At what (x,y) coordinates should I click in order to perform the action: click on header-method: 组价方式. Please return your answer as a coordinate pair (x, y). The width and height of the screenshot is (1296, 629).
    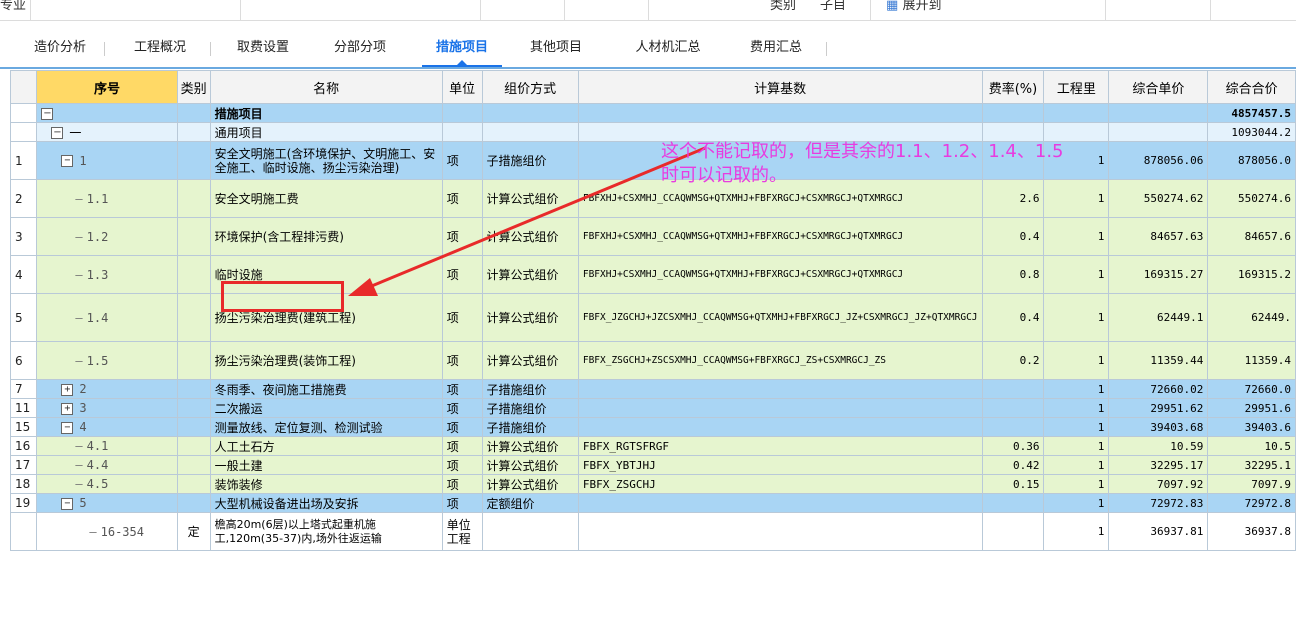
    Looking at the image, I should click on (530, 87).